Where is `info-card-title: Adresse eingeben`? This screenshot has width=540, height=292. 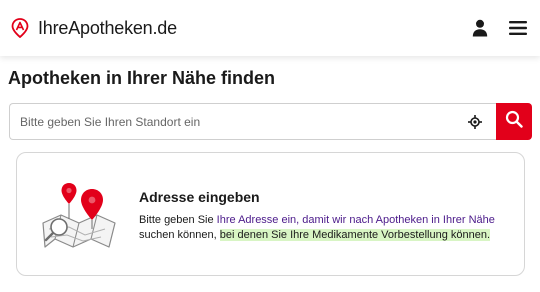
info-card-title: Adresse eingeben is located at coordinates (199, 197).